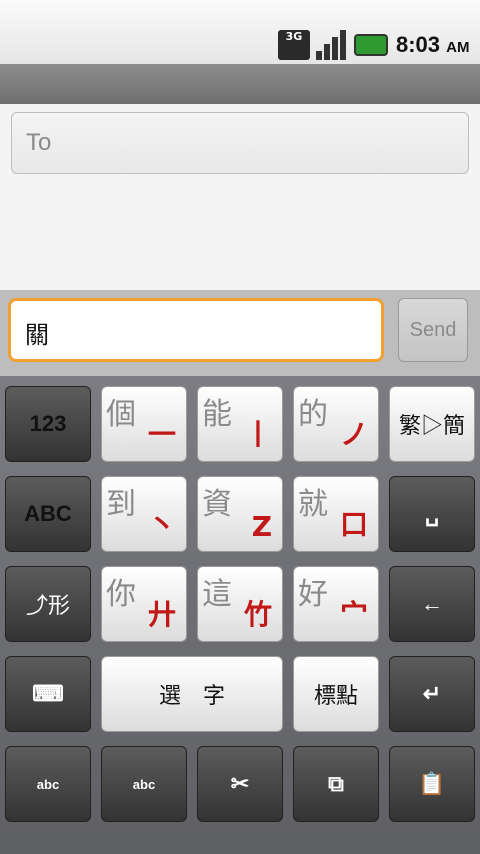 The width and height of the screenshot is (480, 854). What do you see at coordinates (217, 414) in the screenshot?
I see `key-neng-main: 能` at bounding box center [217, 414].